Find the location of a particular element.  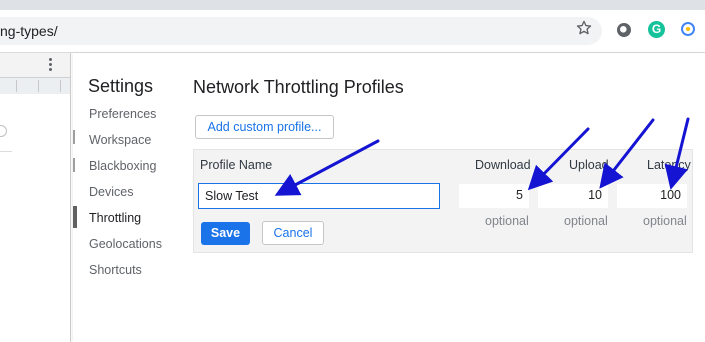

profile-name-input: Slow Test is located at coordinates (319, 196).